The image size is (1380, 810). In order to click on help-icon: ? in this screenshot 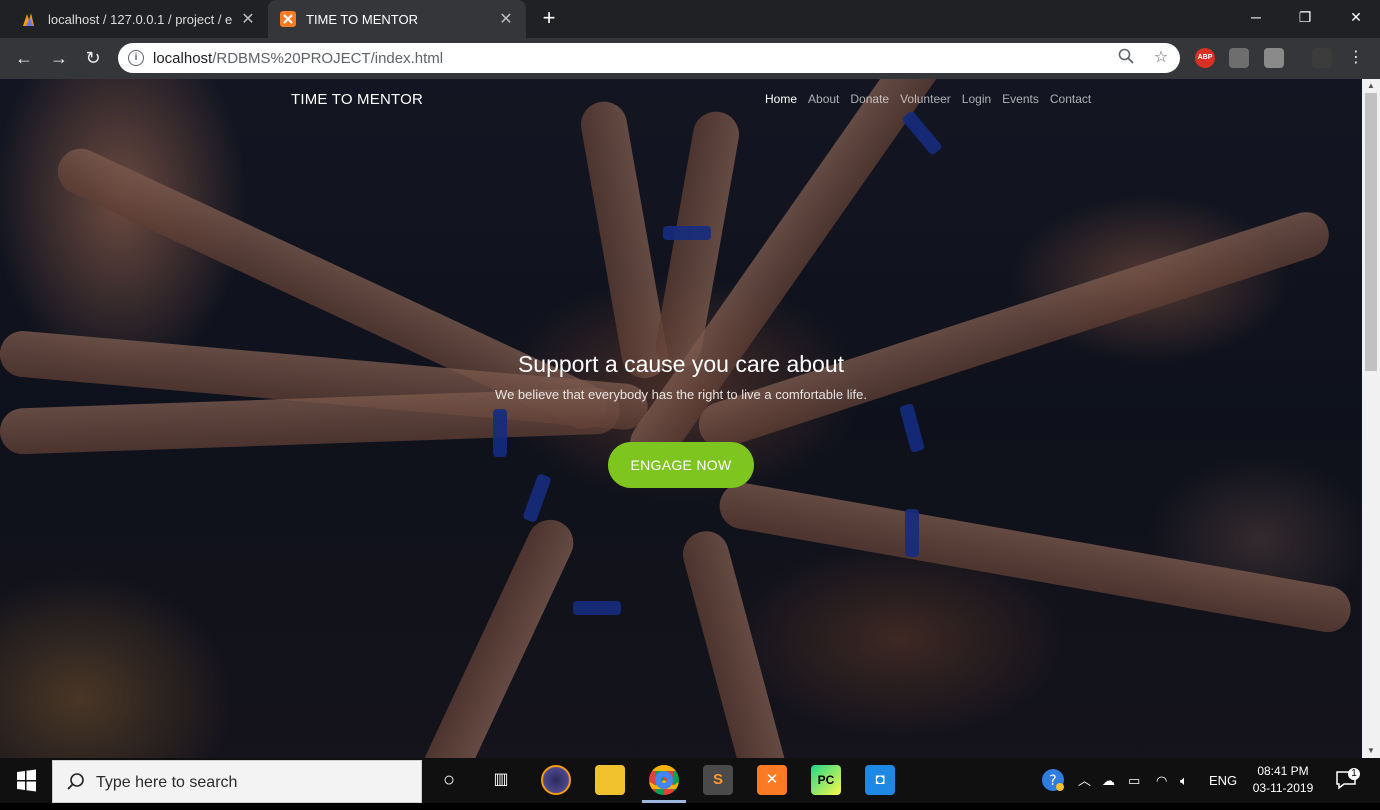, I will do `click(1054, 780)`.